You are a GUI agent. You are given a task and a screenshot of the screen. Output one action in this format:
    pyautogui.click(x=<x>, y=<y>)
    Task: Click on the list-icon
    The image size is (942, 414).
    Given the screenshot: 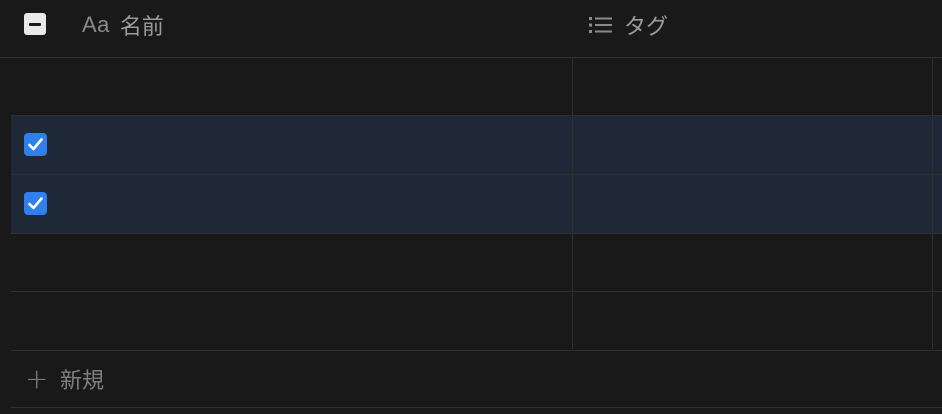 What is the action you would take?
    pyautogui.click(x=601, y=25)
    